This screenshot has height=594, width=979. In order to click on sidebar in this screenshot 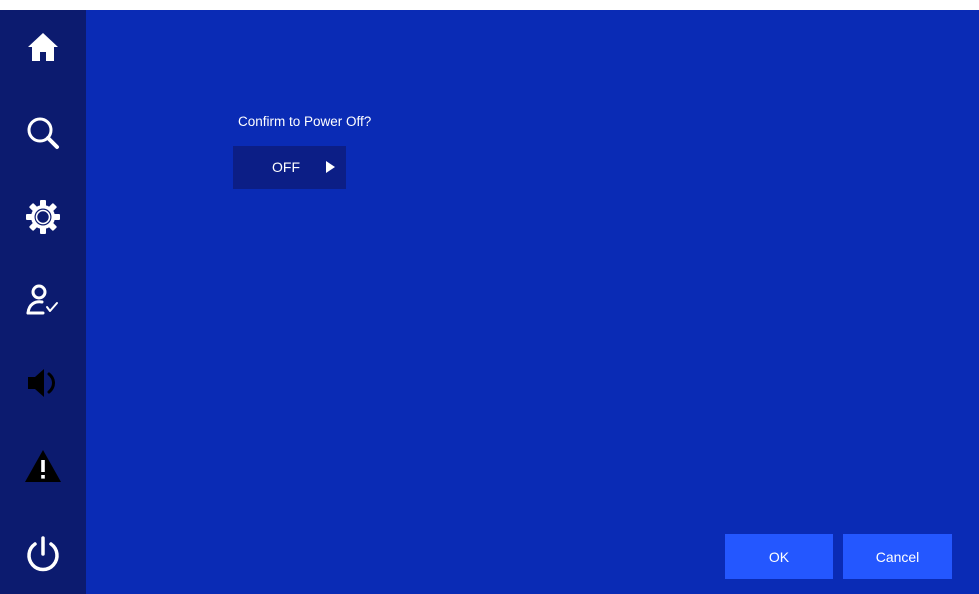, I will do `click(43, 302)`.